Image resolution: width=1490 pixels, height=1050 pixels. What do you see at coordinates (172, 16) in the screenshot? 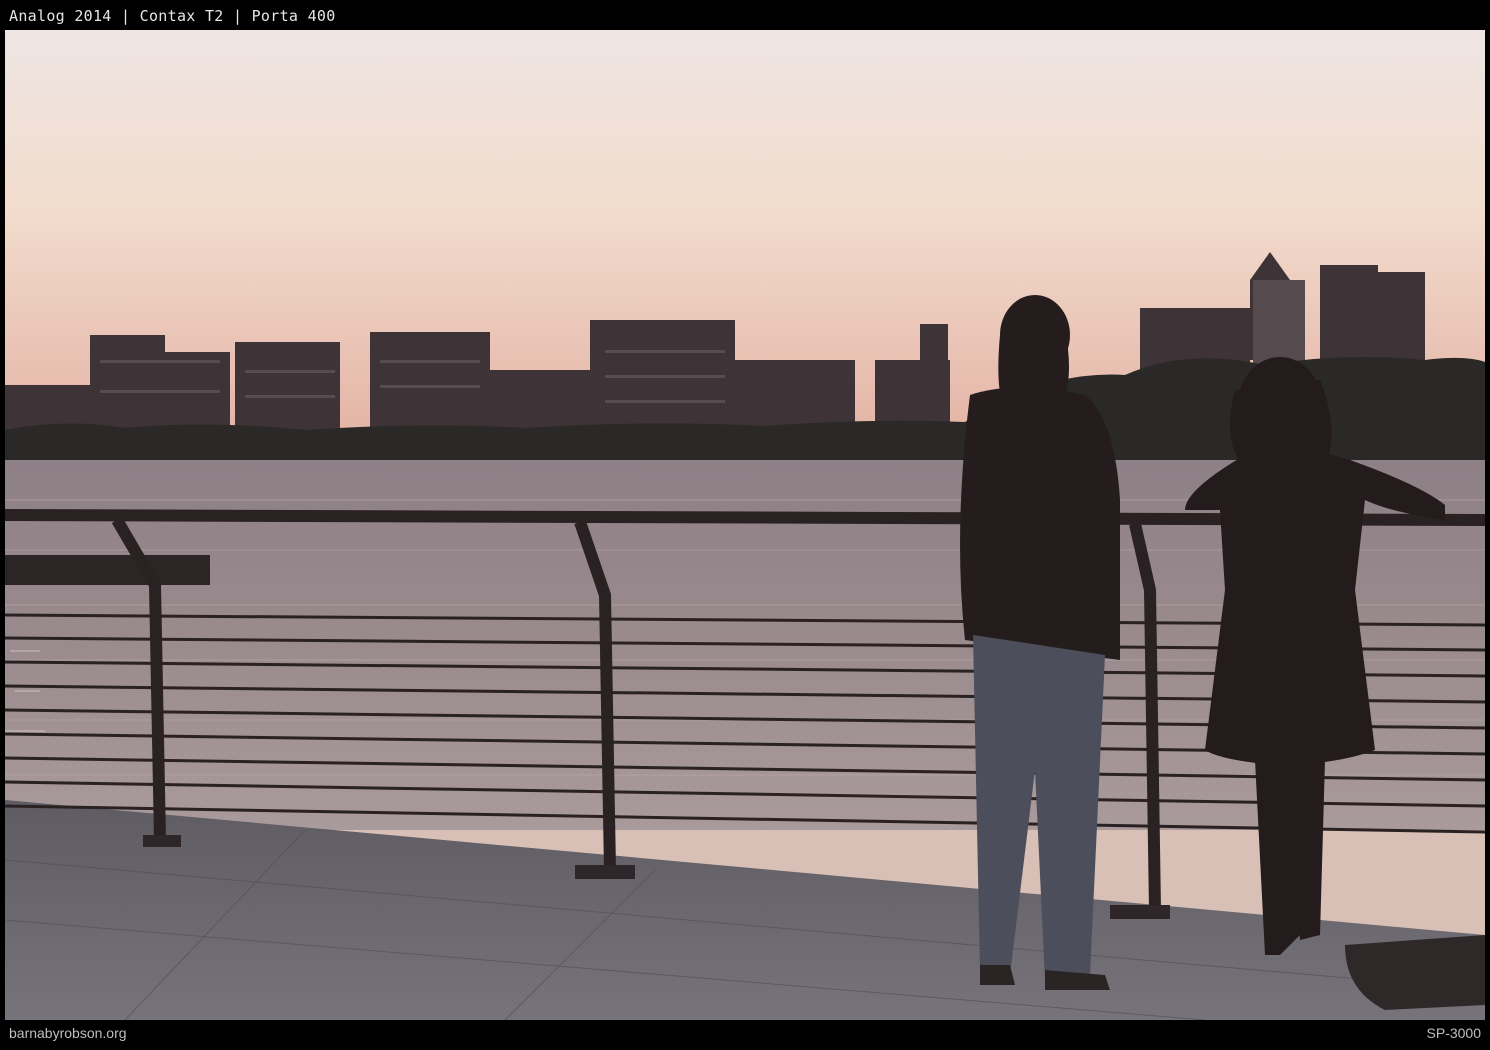
I see `film-caption: Analog 2014 | Contax T2 | Porta 400` at bounding box center [172, 16].